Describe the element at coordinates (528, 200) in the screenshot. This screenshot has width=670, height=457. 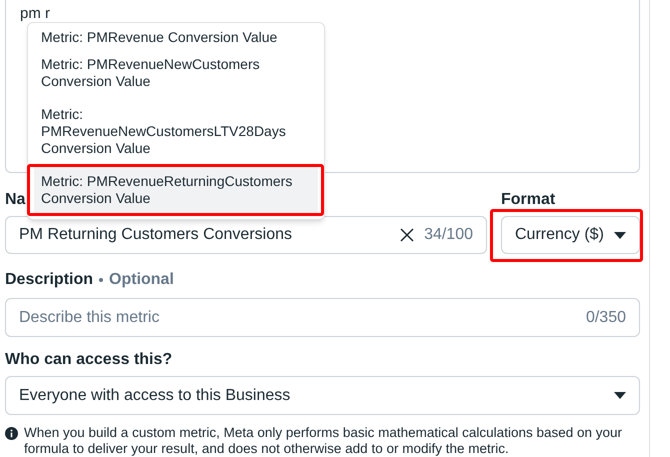
I see `format-label: Format` at that location.